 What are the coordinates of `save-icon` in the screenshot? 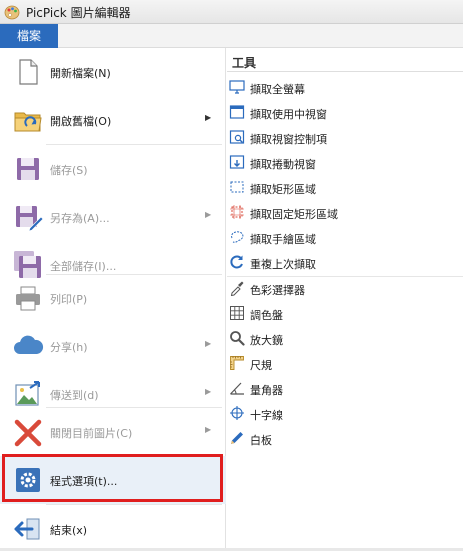 It's located at (28, 169).